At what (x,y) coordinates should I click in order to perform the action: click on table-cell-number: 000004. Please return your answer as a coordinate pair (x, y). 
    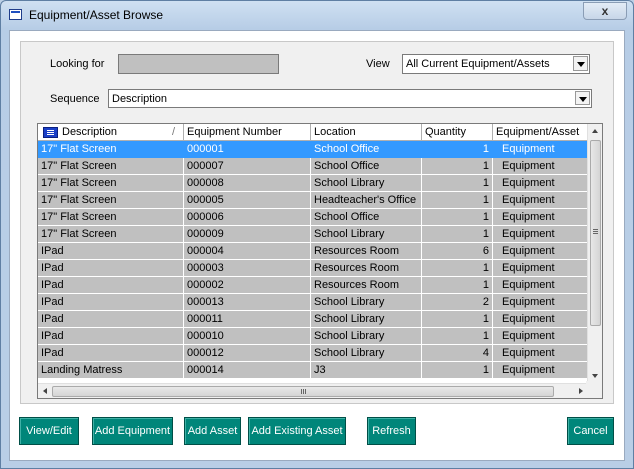
    Looking at the image, I should click on (247, 251).